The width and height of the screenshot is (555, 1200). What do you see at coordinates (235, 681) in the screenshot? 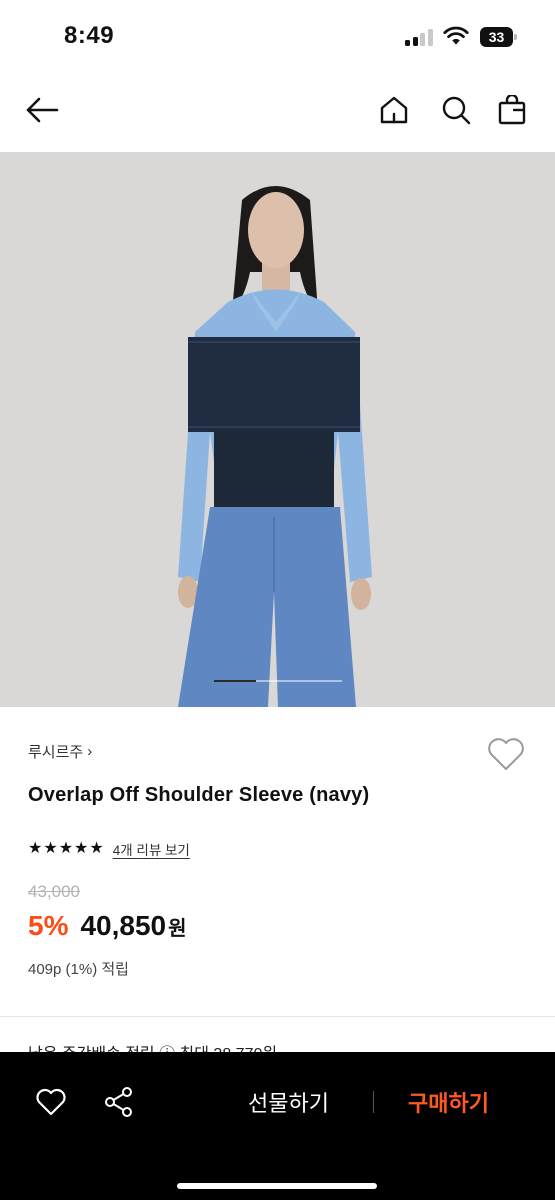
I see `carousel-indicator-active` at bounding box center [235, 681].